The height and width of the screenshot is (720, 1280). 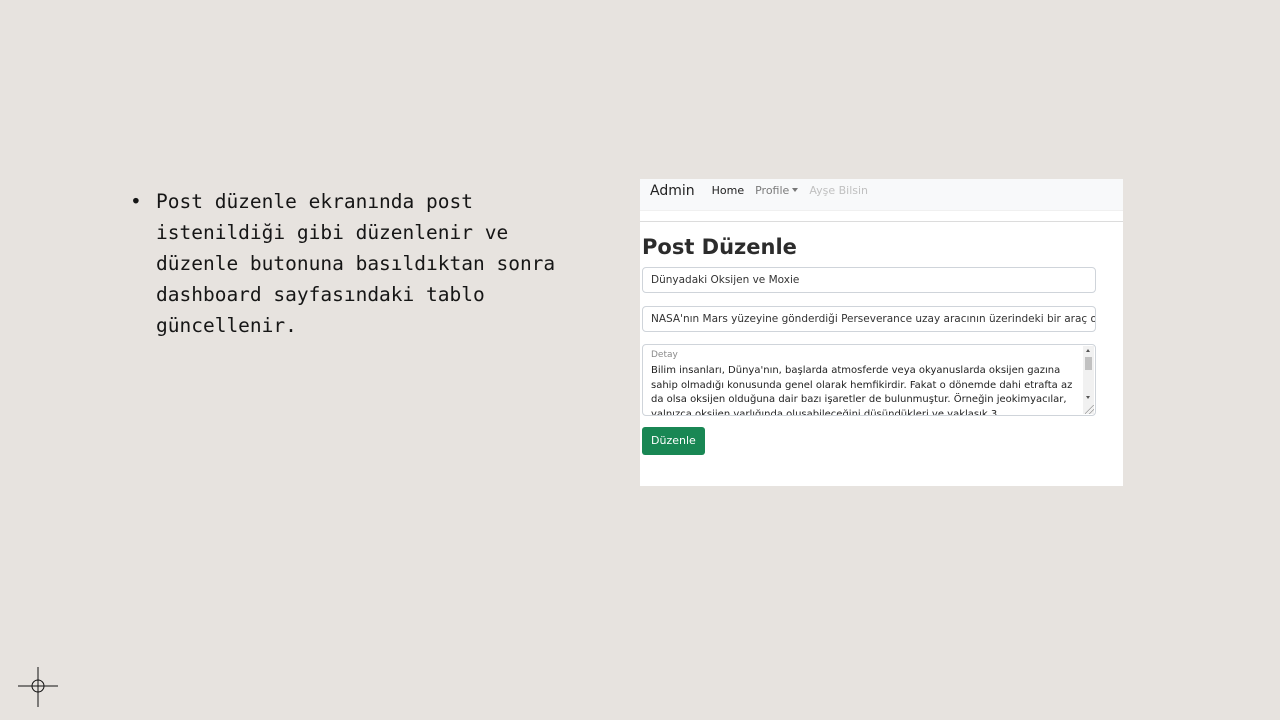 I want to click on divider, so click(x=881, y=221).